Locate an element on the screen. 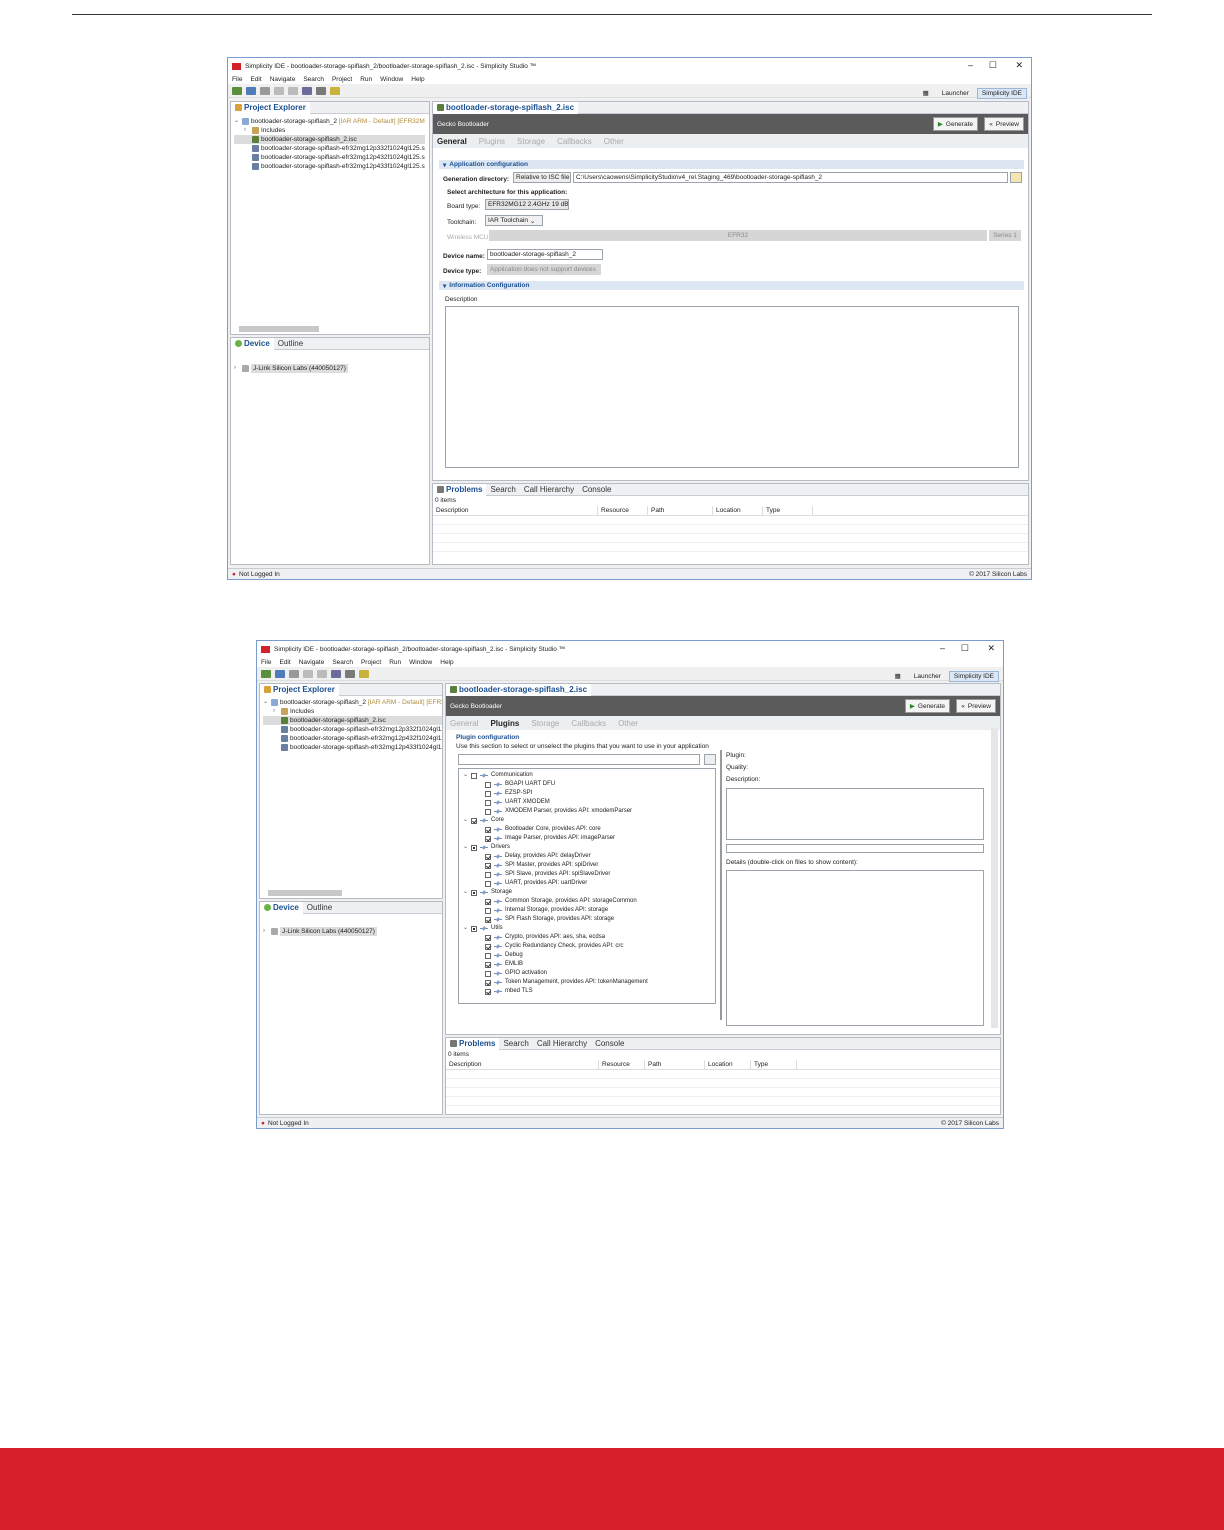  debug-icon is located at coordinates (307, 90).